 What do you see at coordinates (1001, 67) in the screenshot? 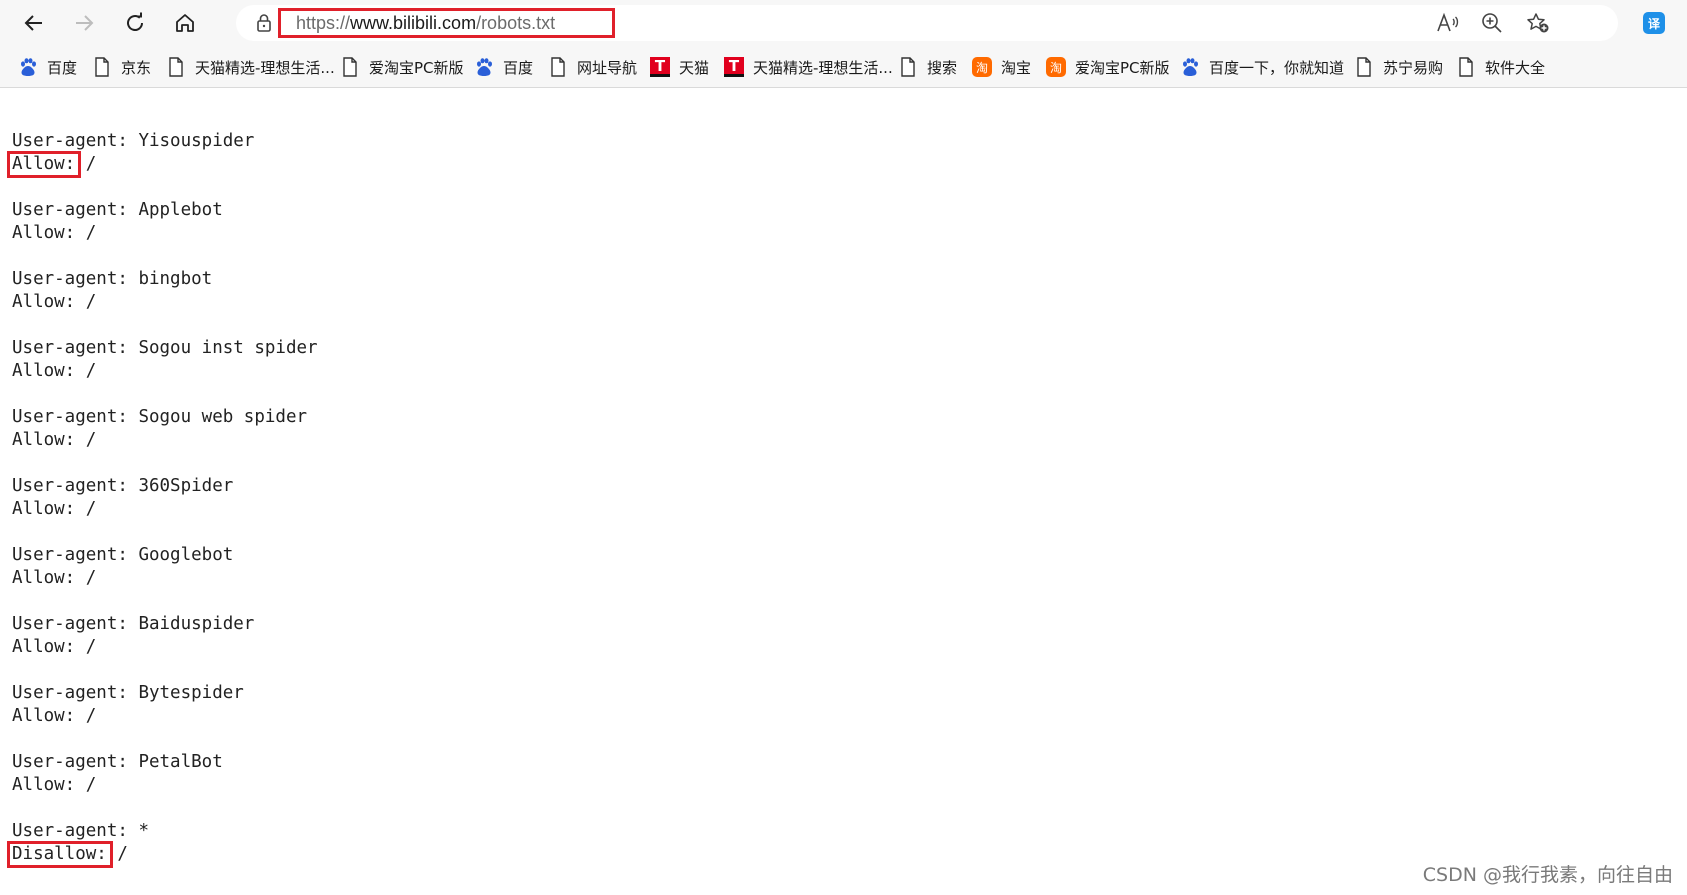
I see `bookmark-taobao: 淘 淘宝` at bounding box center [1001, 67].